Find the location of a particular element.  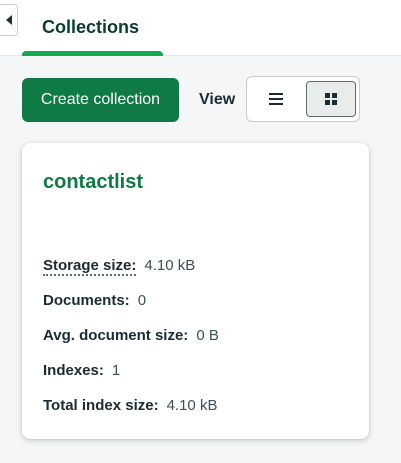

stat-documents: Documents: 0 is located at coordinates (94, 300).